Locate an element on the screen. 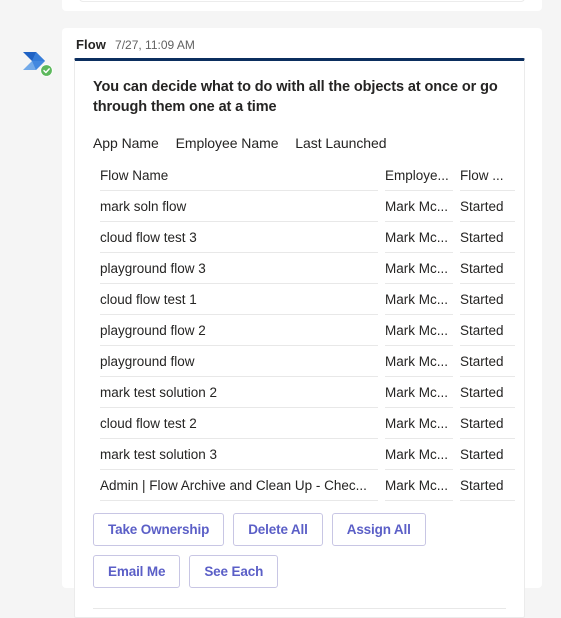 The image size is (561, 618). card-bottom-divider is located at coordinates (299, 608).